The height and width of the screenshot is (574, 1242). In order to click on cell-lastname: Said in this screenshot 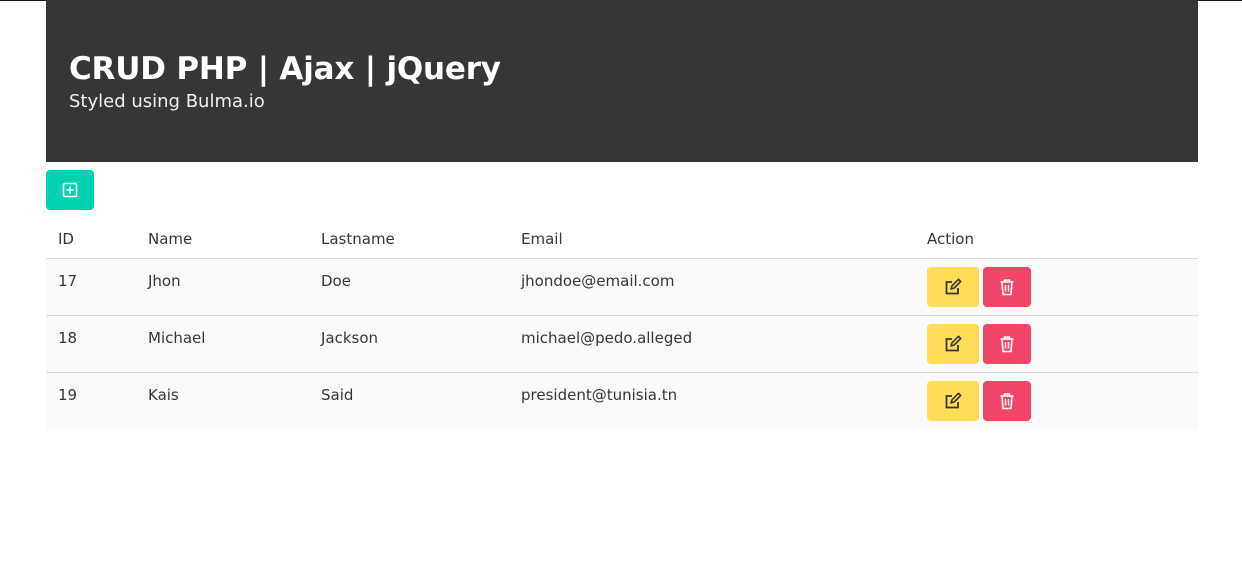, I will do `click(337, 395)`.